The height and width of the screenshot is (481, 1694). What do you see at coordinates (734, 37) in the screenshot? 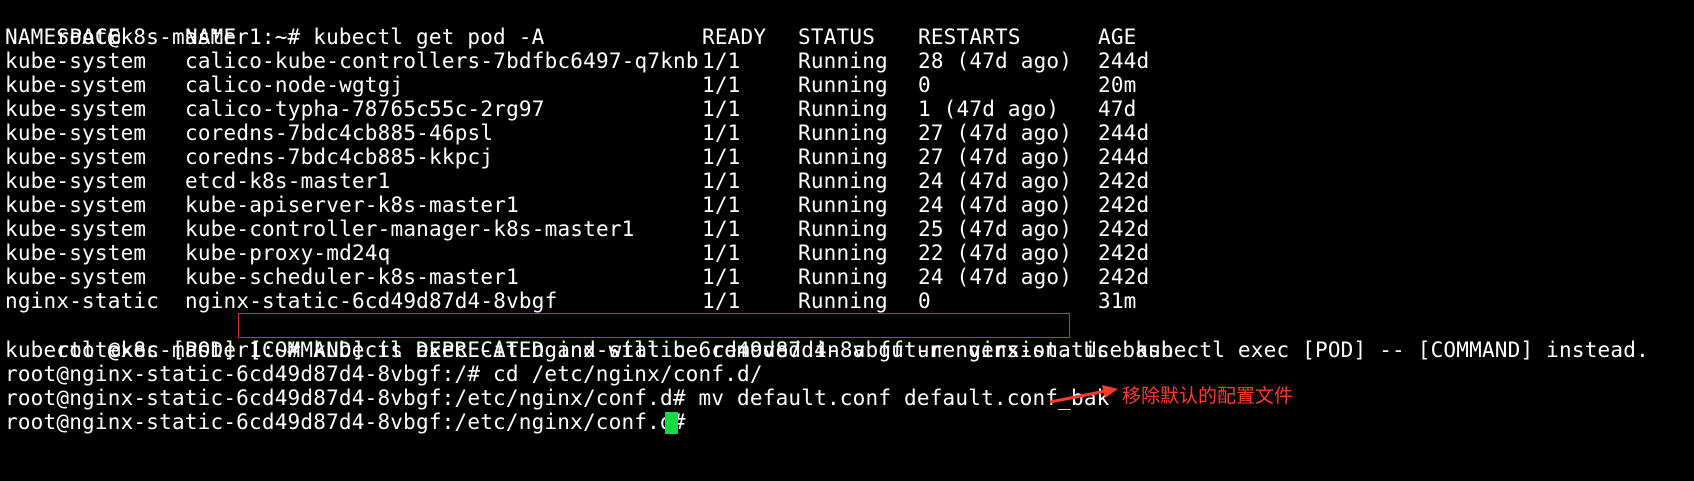
I see `header-ready: READY` at bounding box center [734, 37].